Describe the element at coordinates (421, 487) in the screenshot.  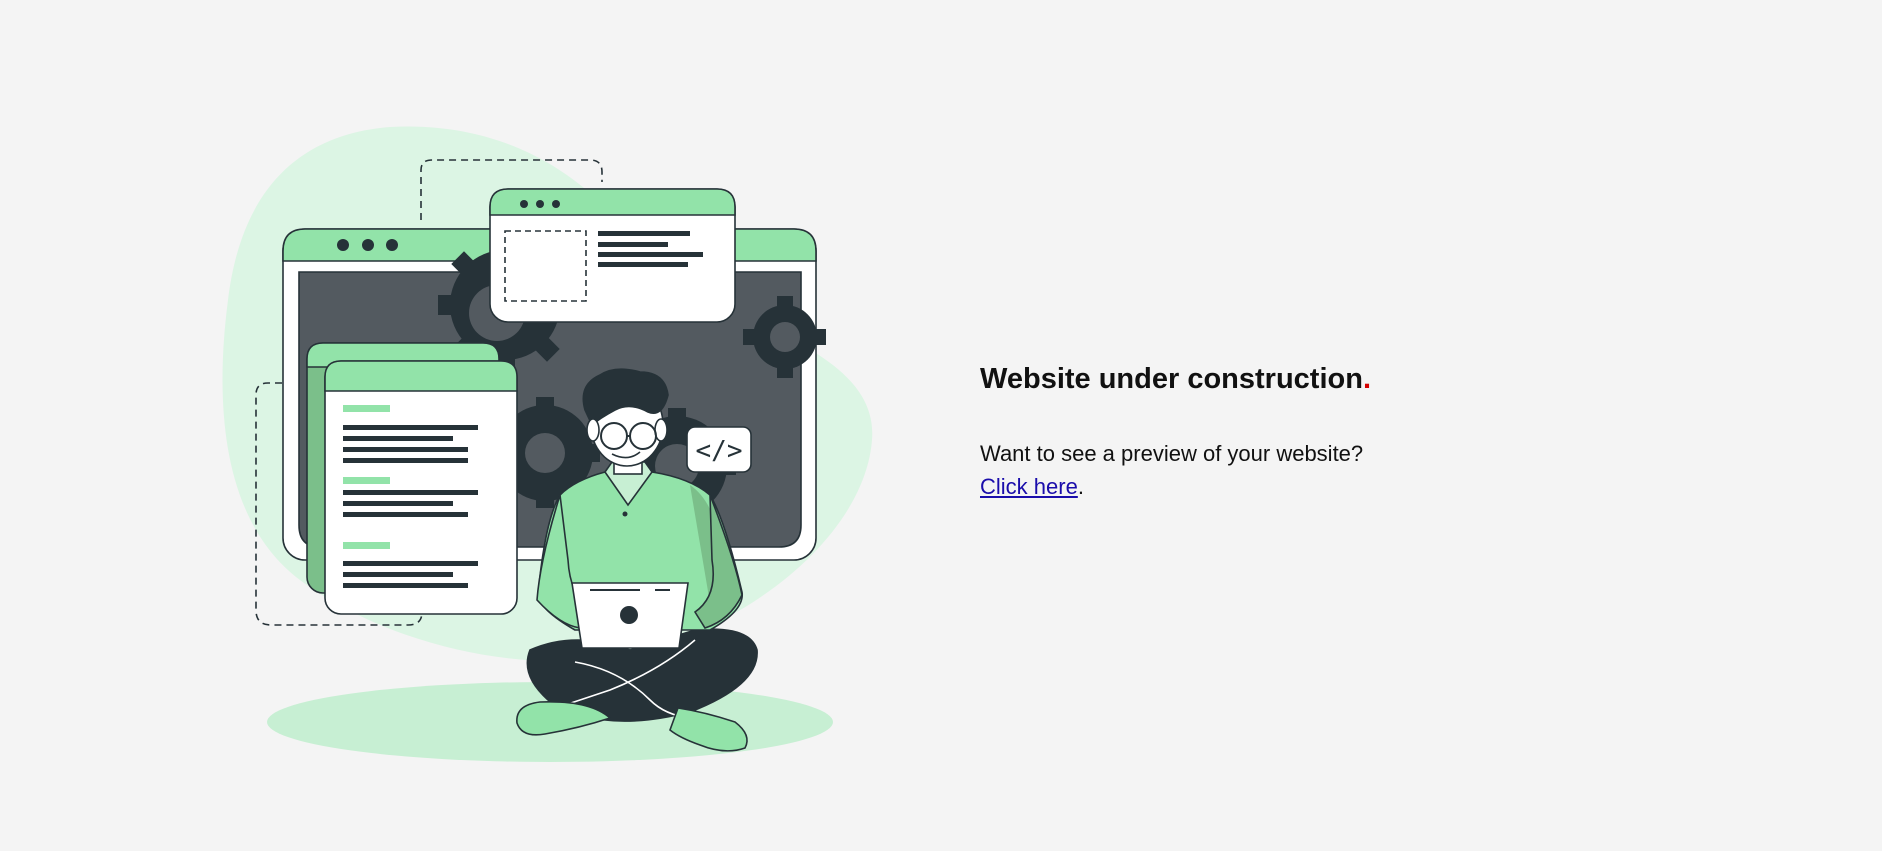
I see `document-card-front` at that location.